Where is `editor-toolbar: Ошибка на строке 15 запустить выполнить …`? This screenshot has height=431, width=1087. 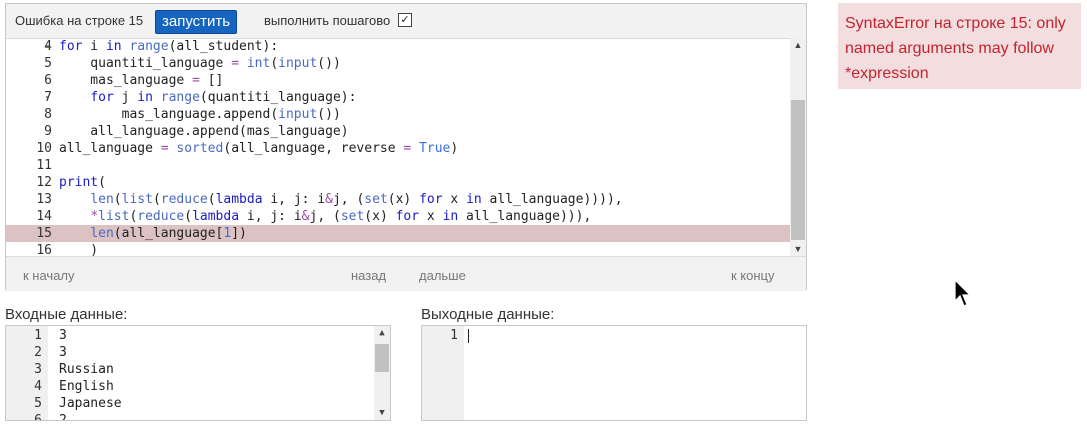 editor-toolbar: Ошибка на строке 15 запустить выполнить … is located at coordinates (406, 21).